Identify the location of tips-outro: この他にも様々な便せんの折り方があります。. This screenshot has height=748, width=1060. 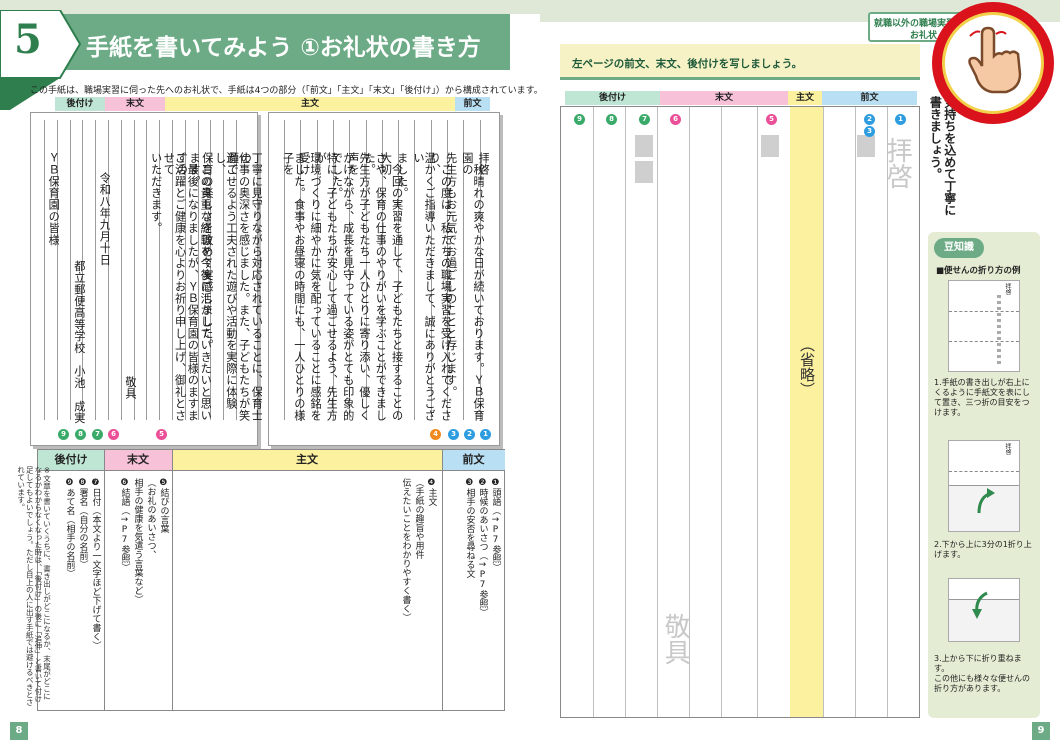
(982, 683).